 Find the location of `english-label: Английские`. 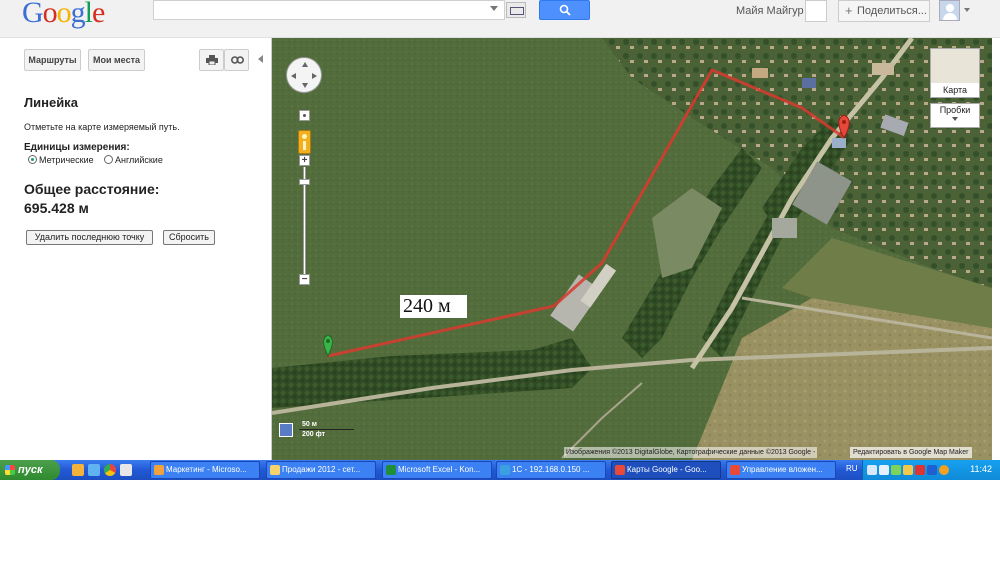

english-label: Английские is located at coordinates (139, 160).